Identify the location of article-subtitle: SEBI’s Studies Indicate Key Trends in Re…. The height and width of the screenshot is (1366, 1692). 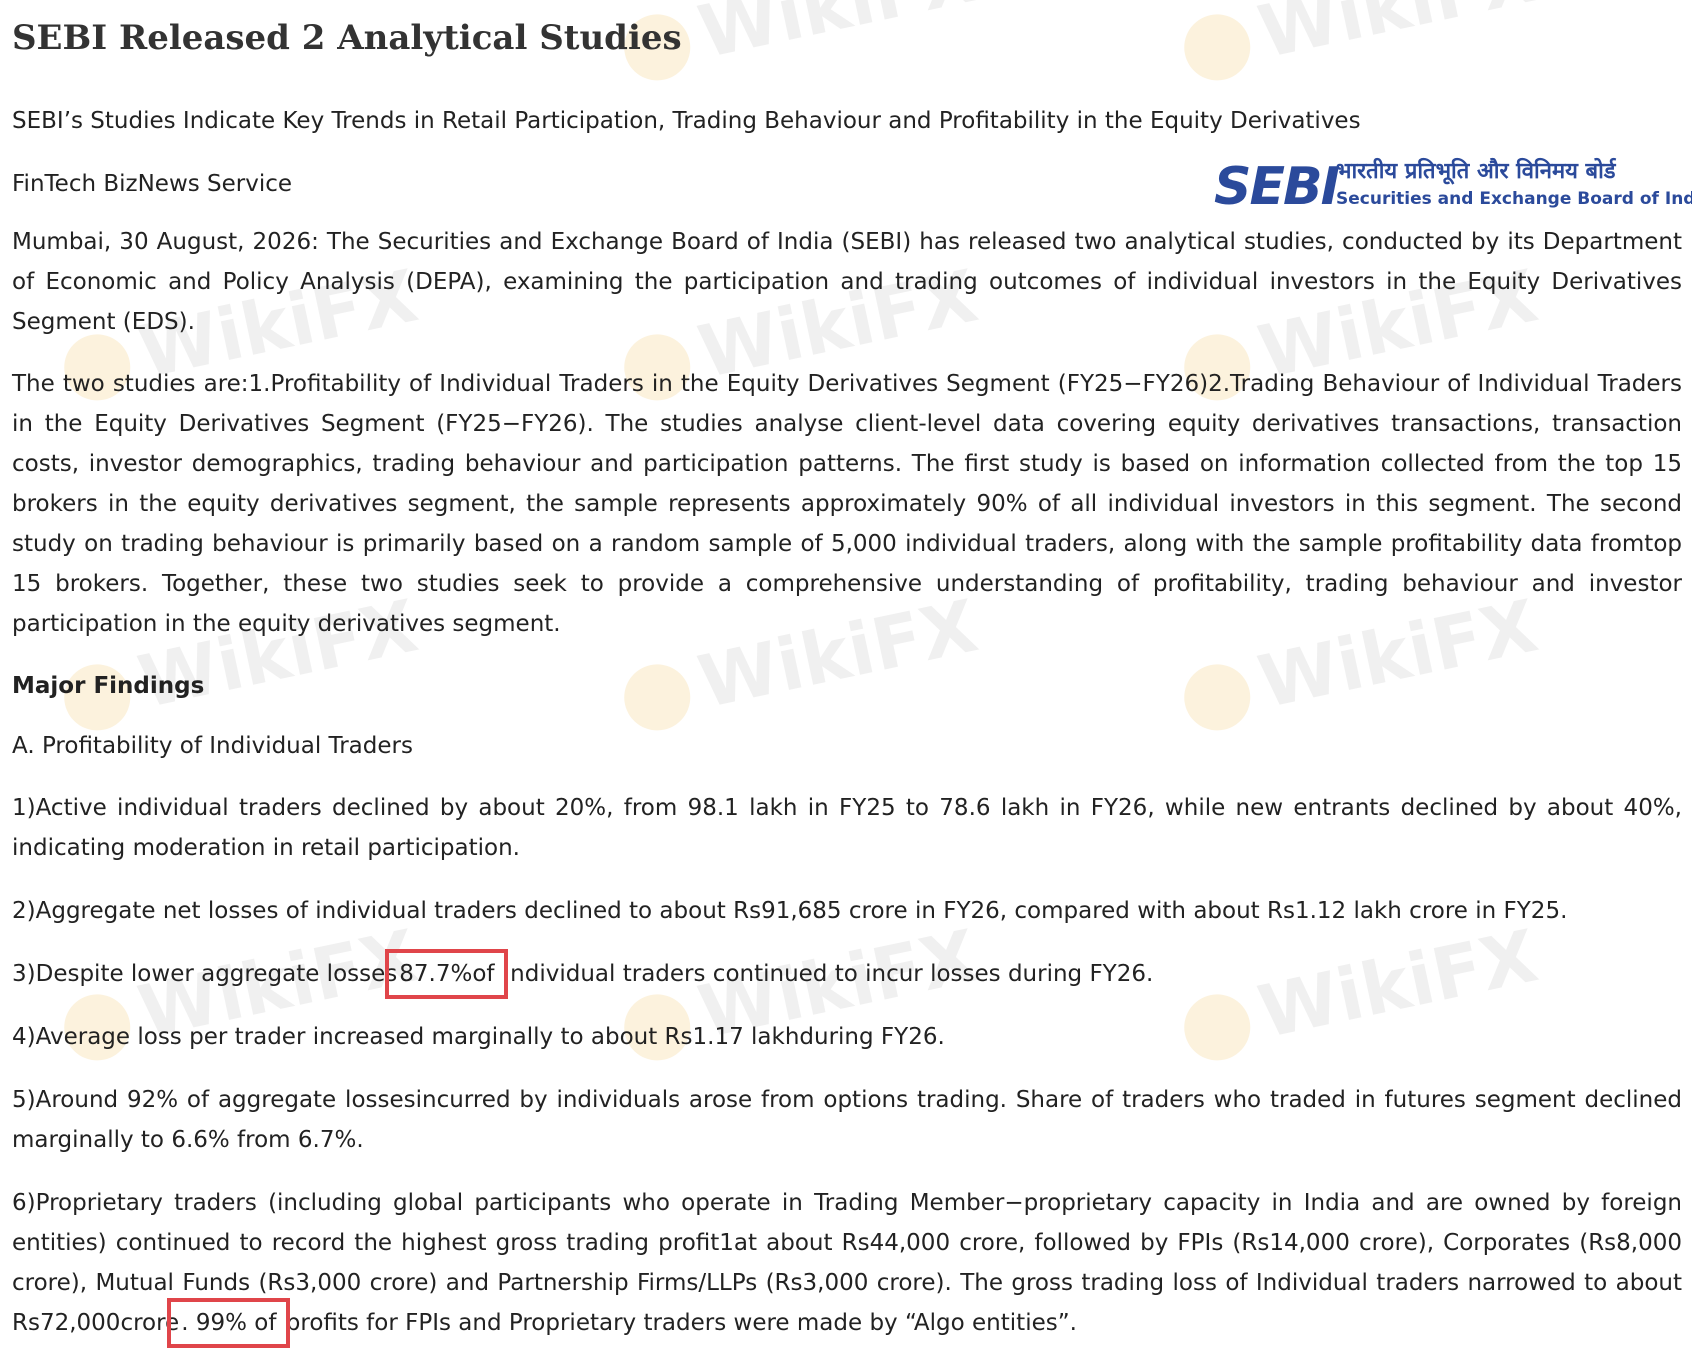
(686, 121).